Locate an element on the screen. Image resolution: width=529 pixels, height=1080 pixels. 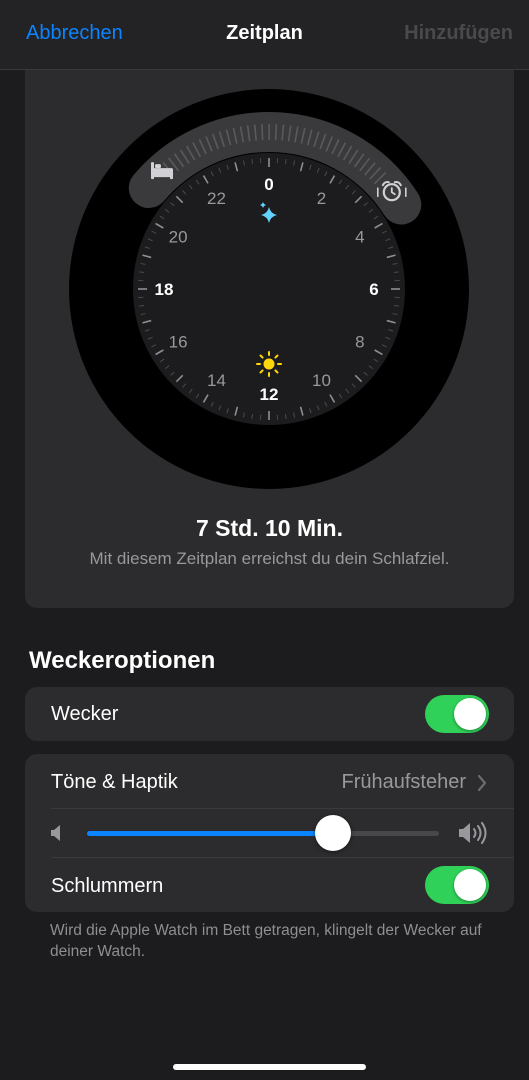
snooze-toggle is located at coordinates (457, 885).